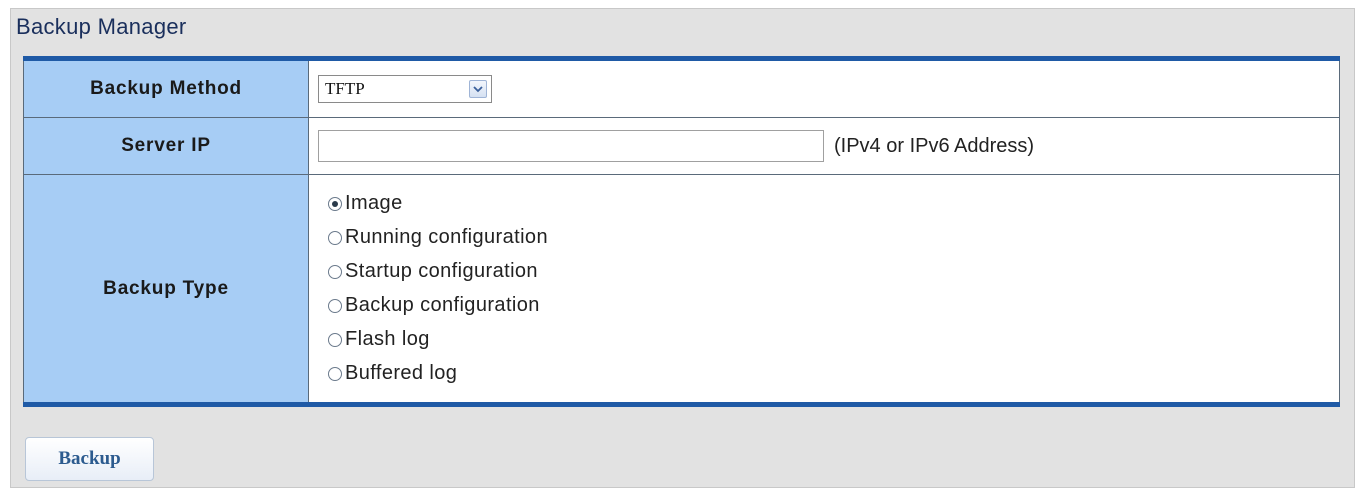 The image size is (1360, 492). Describe the element at coordinates (401, 373) in the screenshot. I see `radio-label: Buffered log` at that location.